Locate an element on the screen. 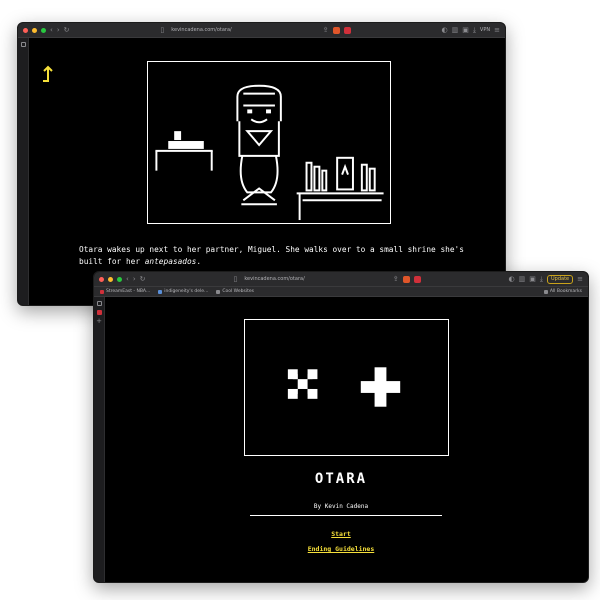 Image resolution: width=600 pixels, height=600 pixels. author-byline: By Kevin Cadena is located at coordinates (341, 506).